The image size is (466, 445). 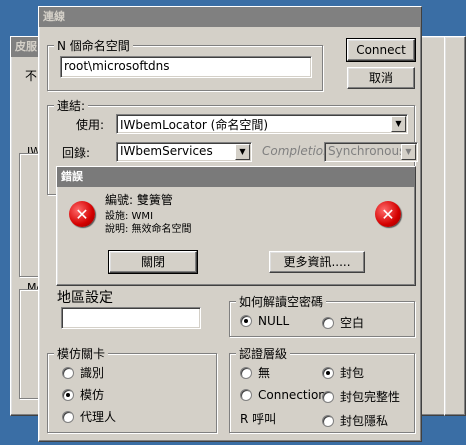 What do you see at coordinates (230, 17) in the screenshot?
I see `connect-dialog-title: 連線` at bounding box center [230, 17].